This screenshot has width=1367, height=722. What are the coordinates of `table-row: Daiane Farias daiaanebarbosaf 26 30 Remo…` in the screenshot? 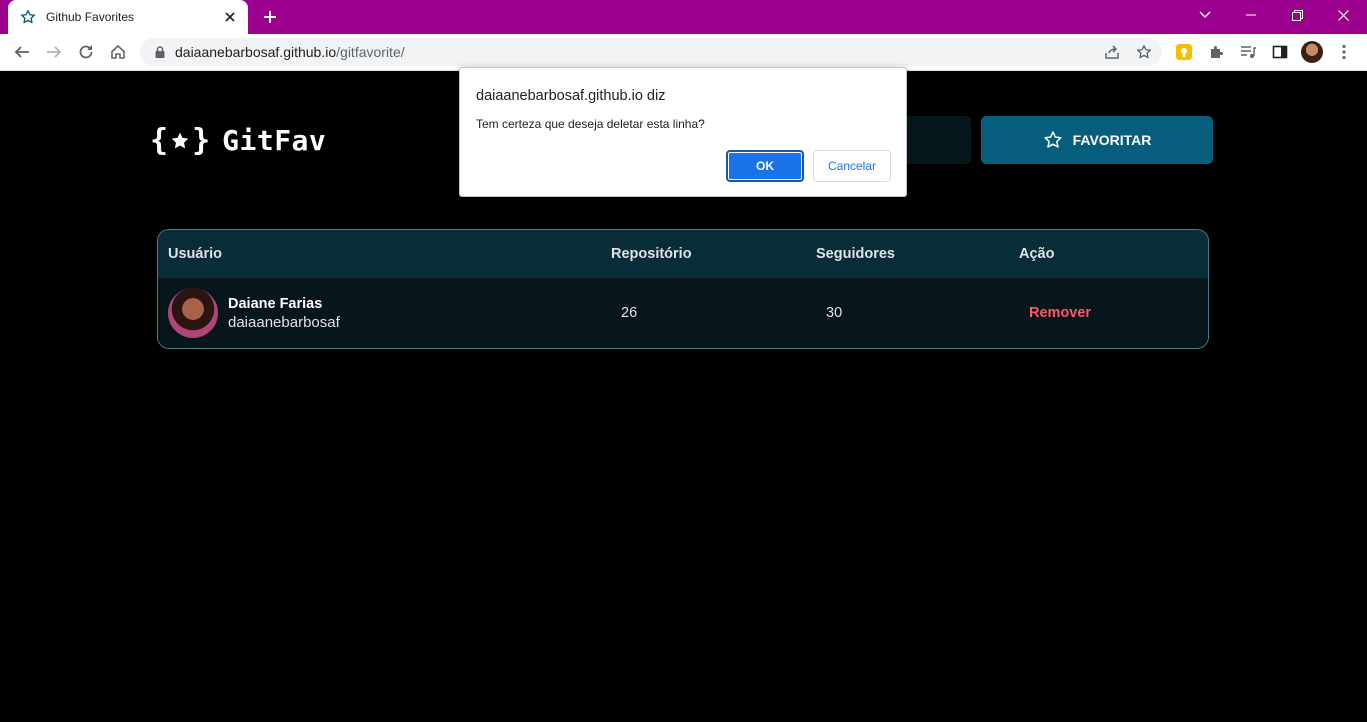 It's located at (683, 313).